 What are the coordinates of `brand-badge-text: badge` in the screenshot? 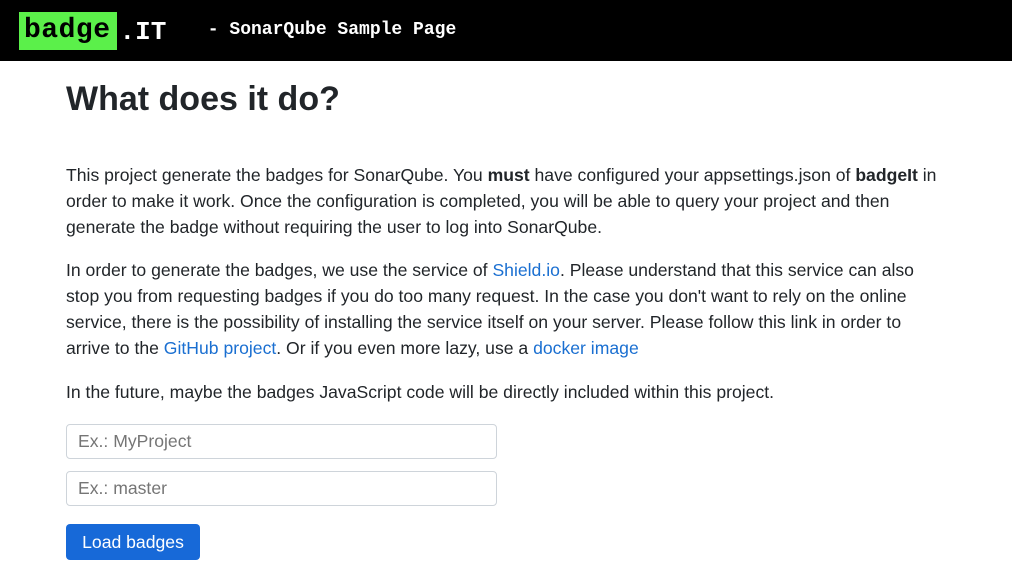 It's located at (68, 31).